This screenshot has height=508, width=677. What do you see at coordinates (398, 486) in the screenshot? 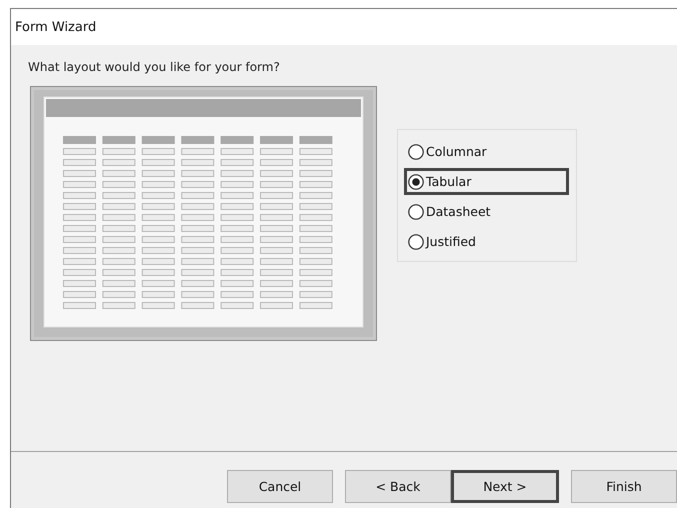
I see `wizard-button: < Back` at bounding box center [398, 486].